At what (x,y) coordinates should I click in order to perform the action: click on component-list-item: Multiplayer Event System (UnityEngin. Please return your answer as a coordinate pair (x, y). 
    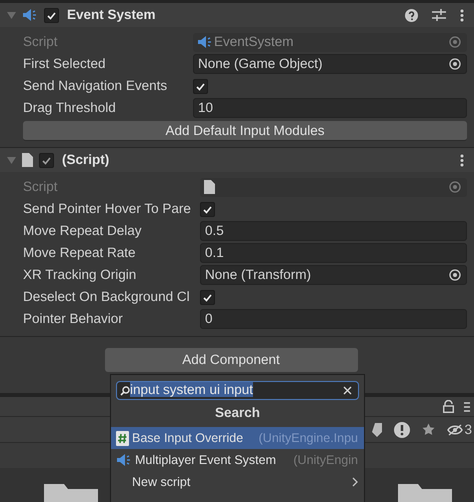
    Looking at the image, I should click on (237, 460).